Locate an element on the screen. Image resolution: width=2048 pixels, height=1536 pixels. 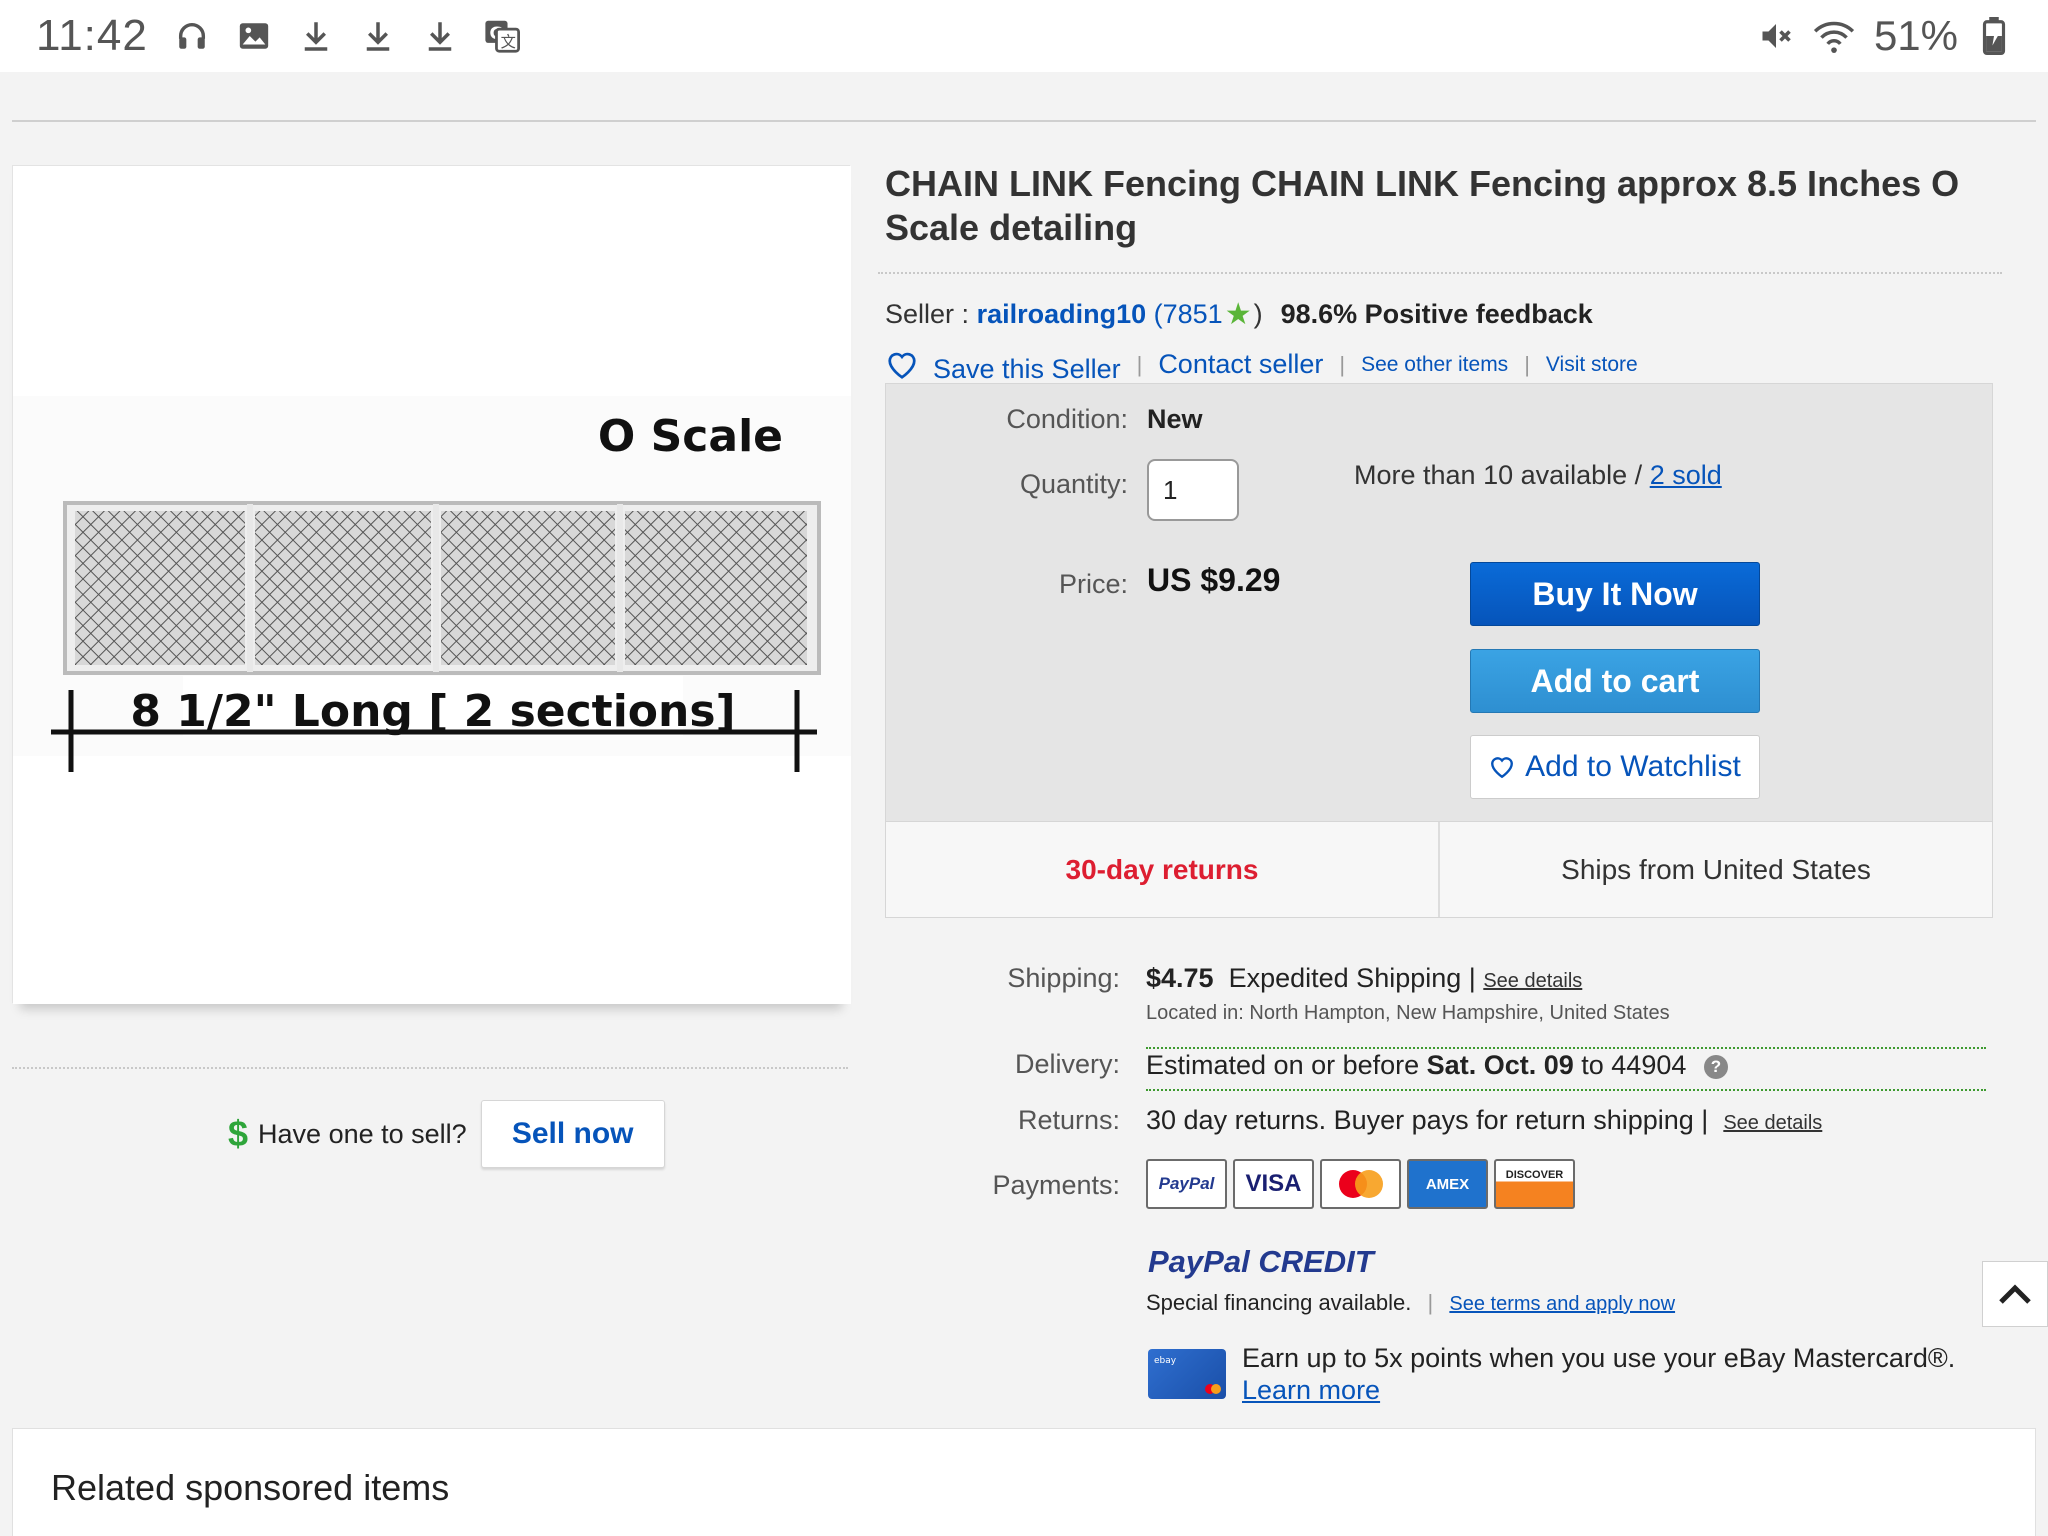
ships-from-badge: Ships from United States is located at coordinates (1715, 869).